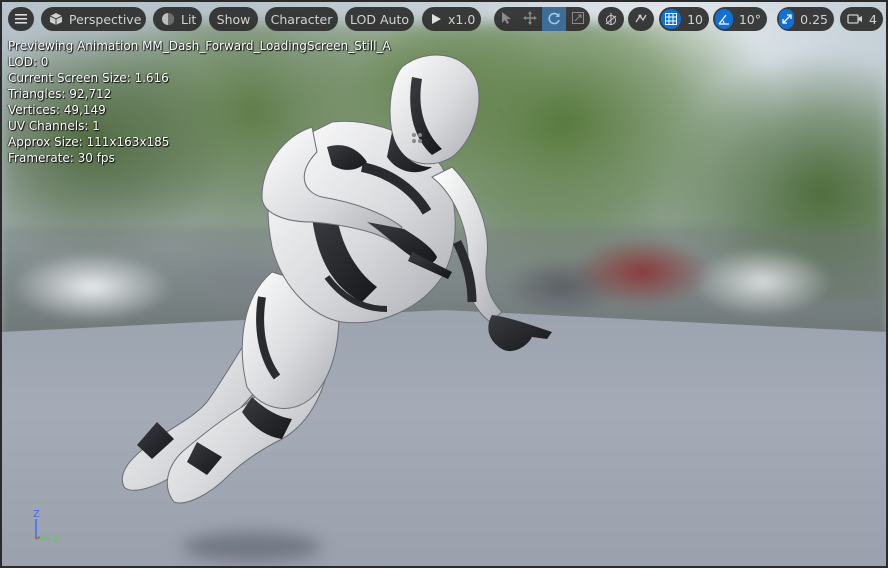  What do you see at coordinates (462, 19) in the screenshot?
I see `play-speed-label: x1.0` at bounding box center [462, 19].